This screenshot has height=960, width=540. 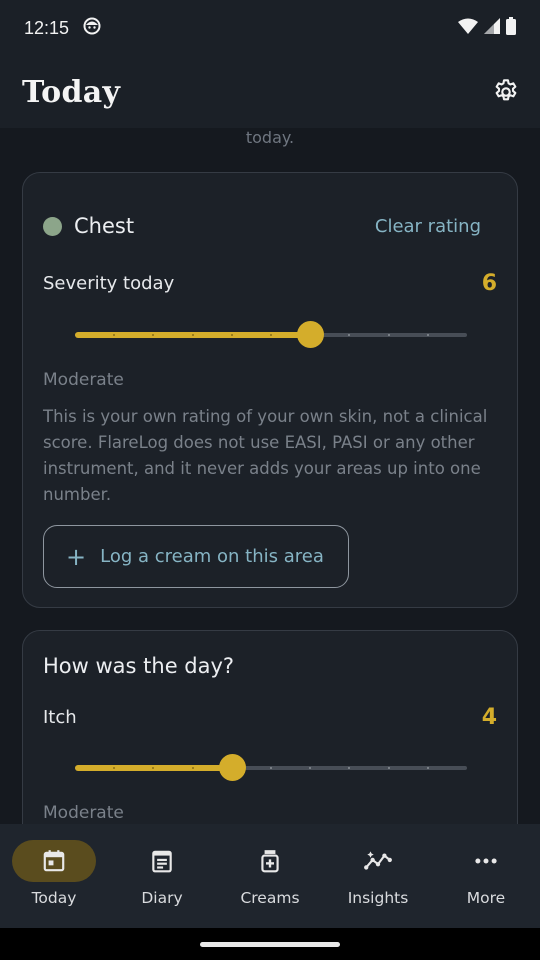 I want to click on status-bar: 12:15, so click(x=270, y=28).